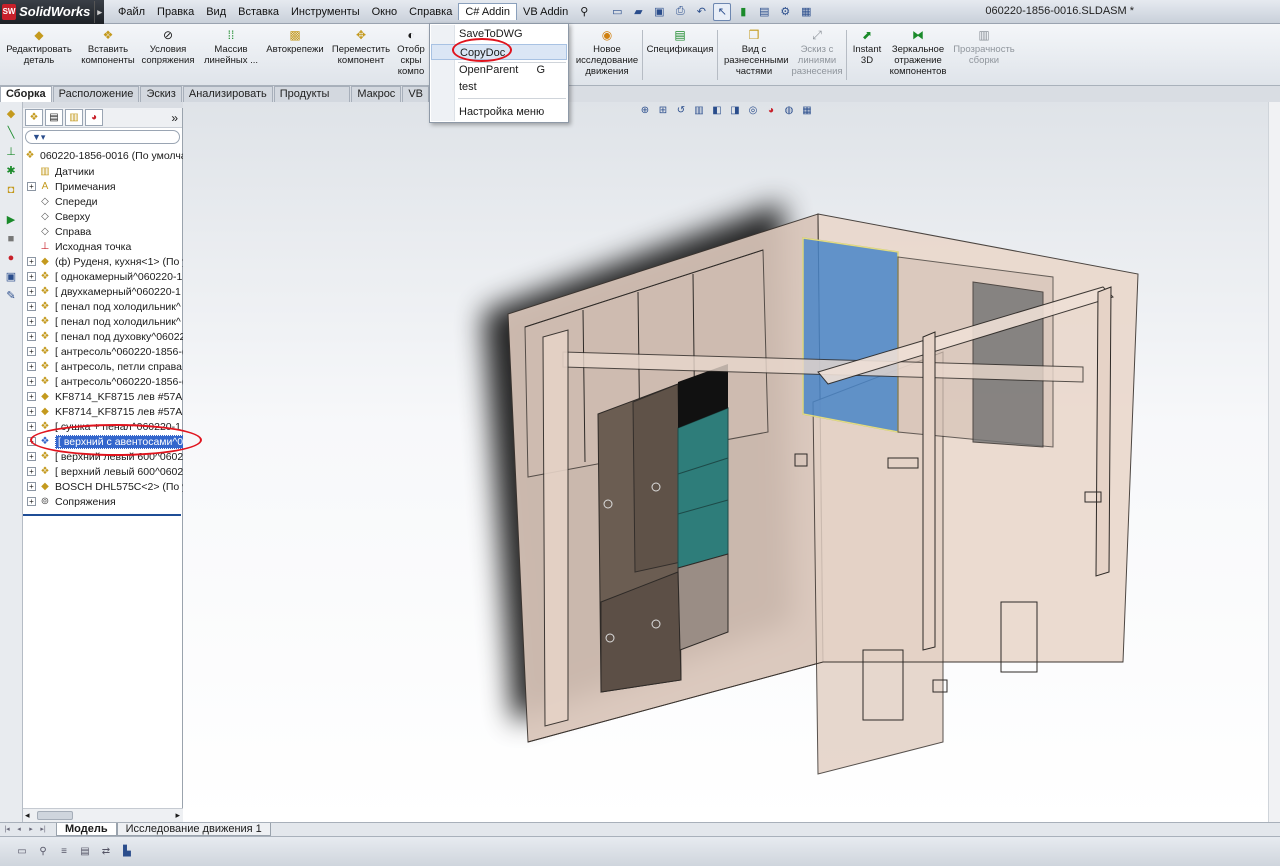  I want to click on open-folder-icon: ▰, so click(638, 12).